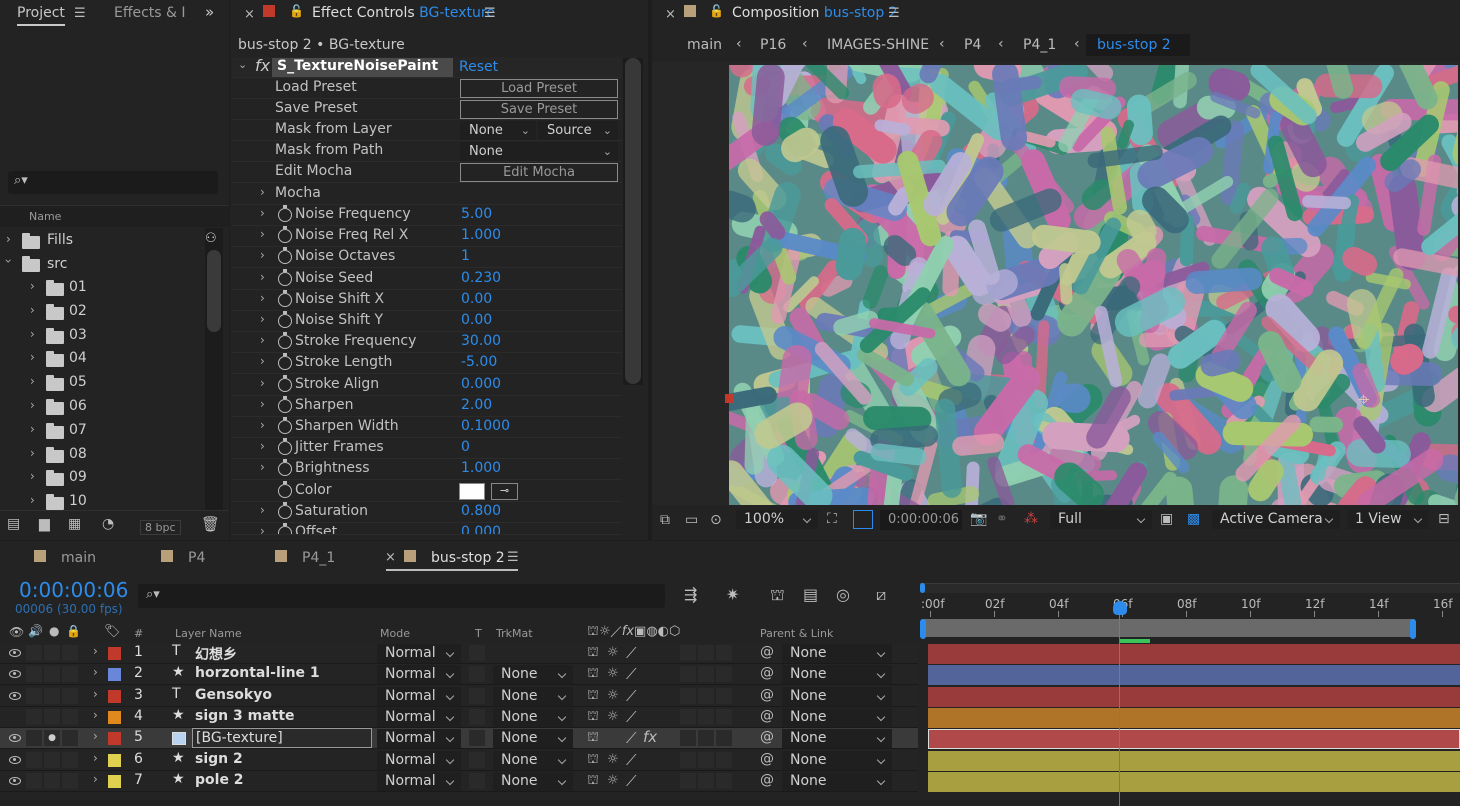 The height and width of the screenshot is (806, 1460). What do you see at coordinates (74, 524) in the screenshot?
I see `new-composition-icon: ▦` at bounding box center [74, 524].